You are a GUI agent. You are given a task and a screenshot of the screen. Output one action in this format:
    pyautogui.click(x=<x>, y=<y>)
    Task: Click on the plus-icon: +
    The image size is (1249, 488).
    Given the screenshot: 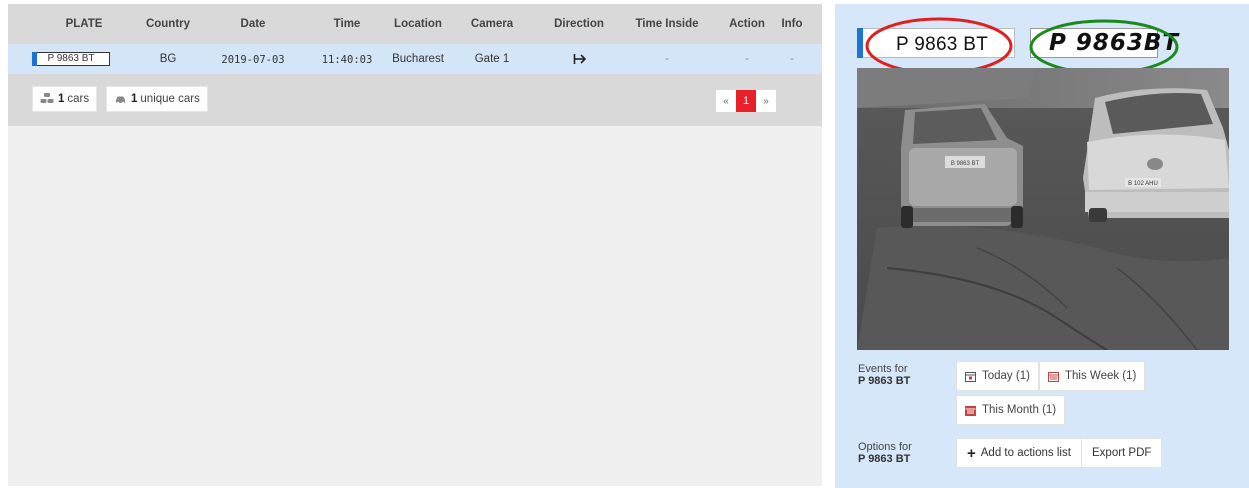 What is the action you would take?
    pyautogui.click(x=971, y=453)
    